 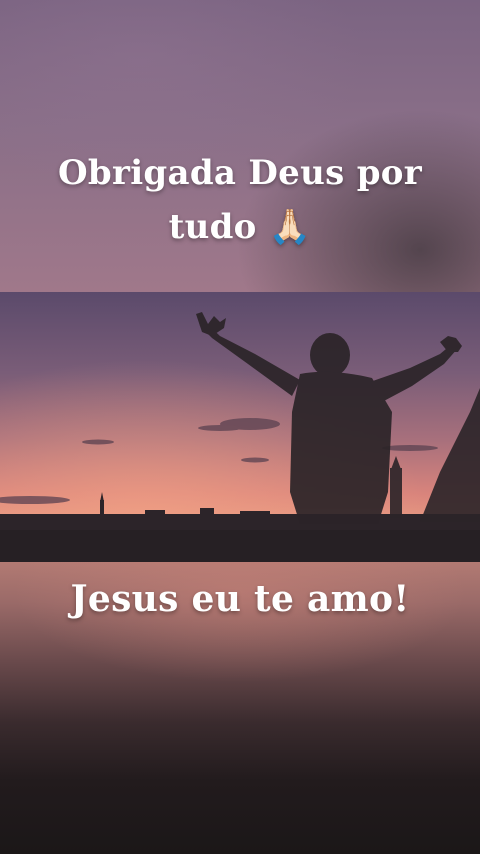 I want to click on caption-top: Obrigada Deus por tudo 🙏🏻, so click(x=240, y=200).